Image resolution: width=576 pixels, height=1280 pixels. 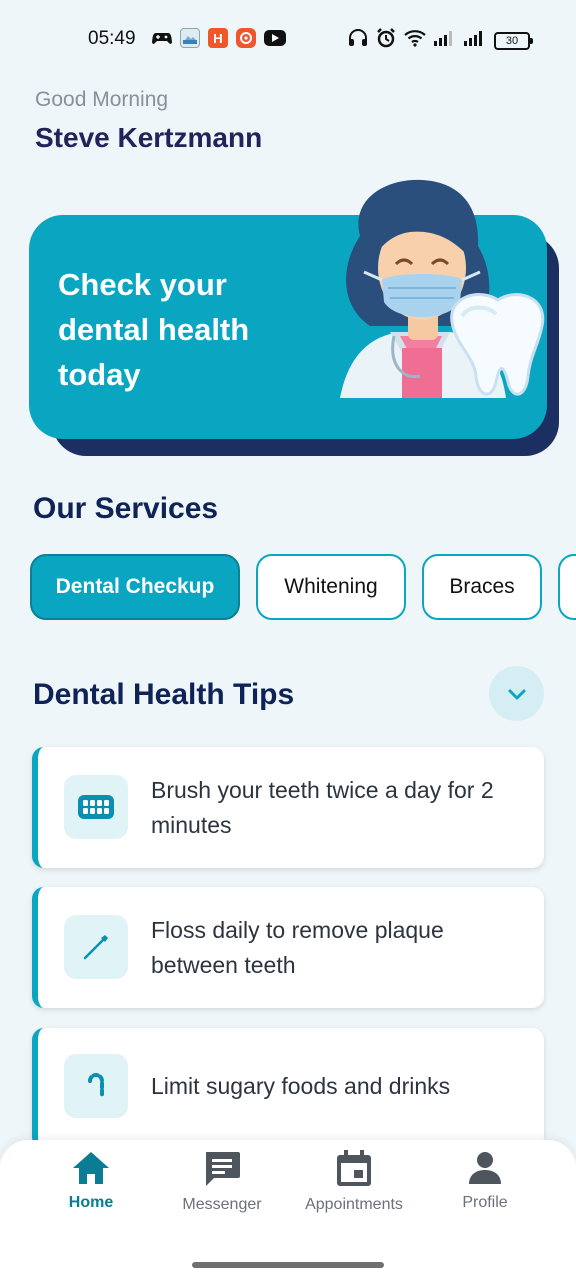 What do you see at coordinates (91, 1185) in the screenshot?
I see `nav-home: Home` at bounding box center [91, 1185].